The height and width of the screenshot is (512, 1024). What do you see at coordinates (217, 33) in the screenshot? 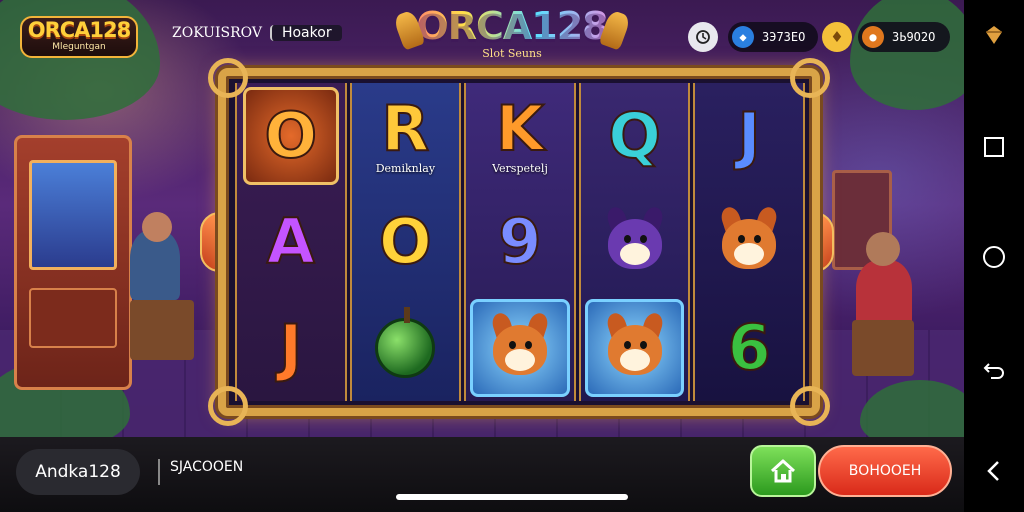
I see `site-label: ZOKUISROV` at bounding box center [217, 33].